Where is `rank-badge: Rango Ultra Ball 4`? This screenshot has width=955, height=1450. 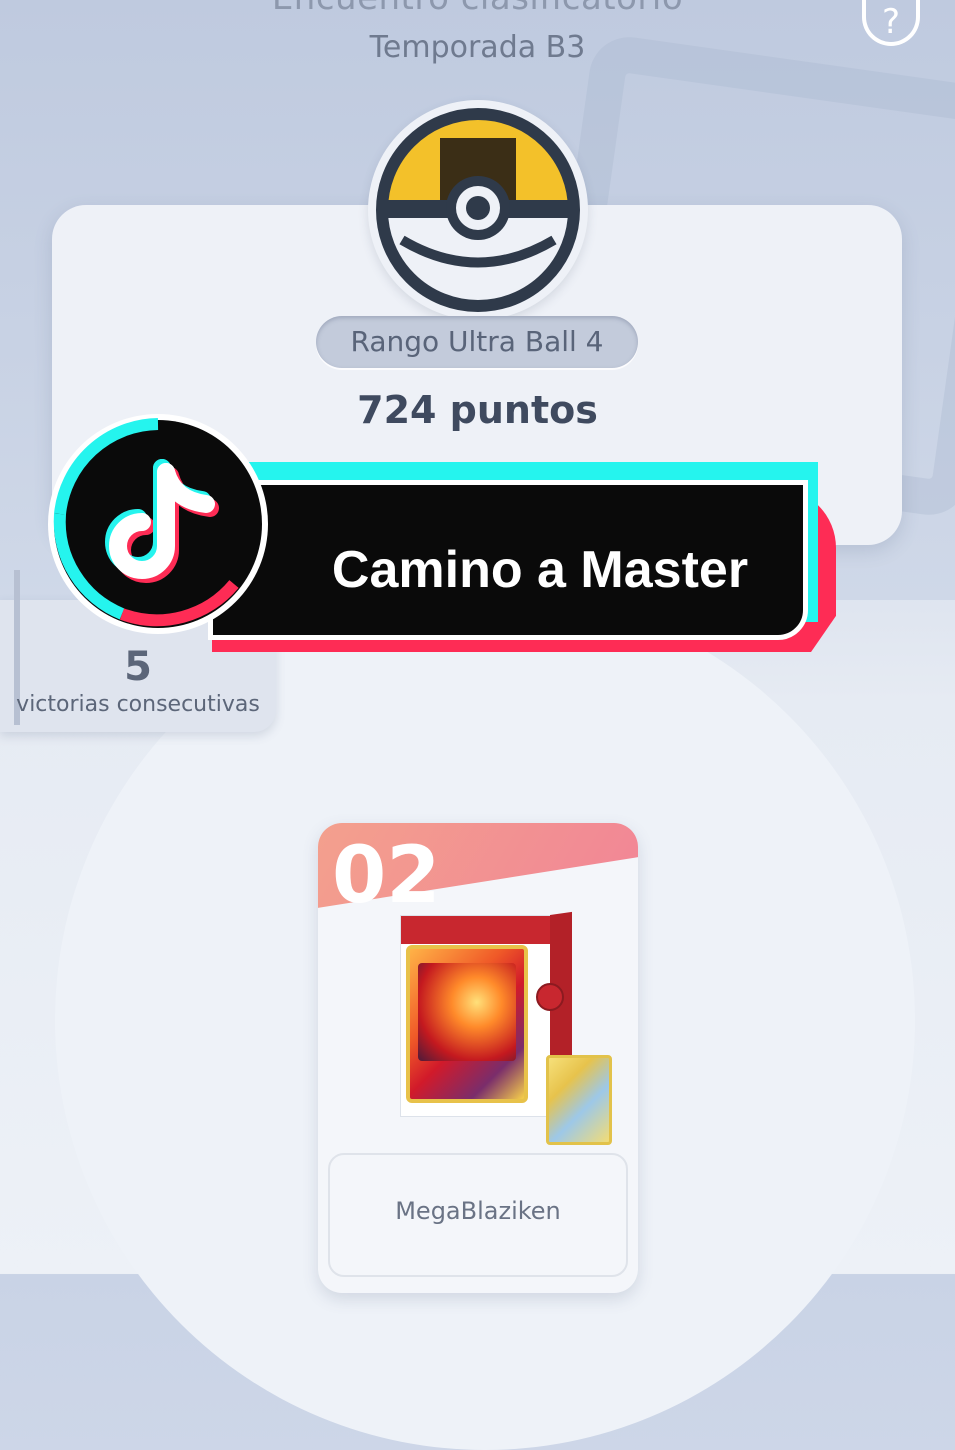
rank-badge: Rango Ultra Ball 4 is located at coordinates (477, 342).